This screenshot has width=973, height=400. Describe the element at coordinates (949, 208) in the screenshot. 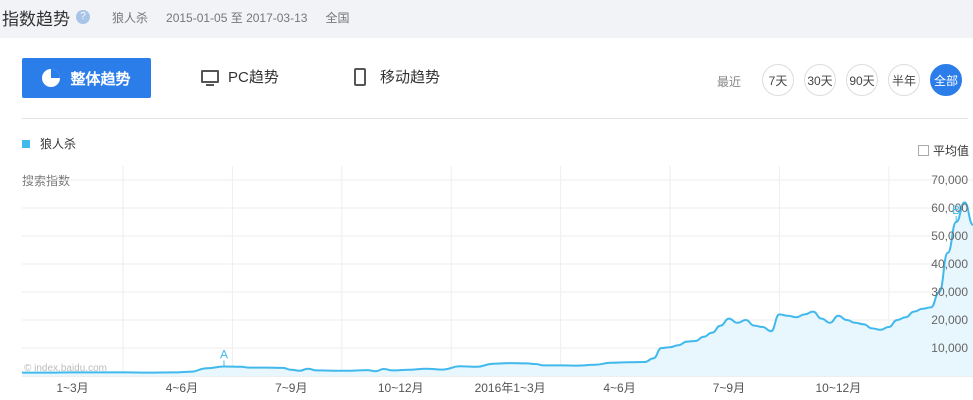

I see `y-tick-label: 60,000` at that location.